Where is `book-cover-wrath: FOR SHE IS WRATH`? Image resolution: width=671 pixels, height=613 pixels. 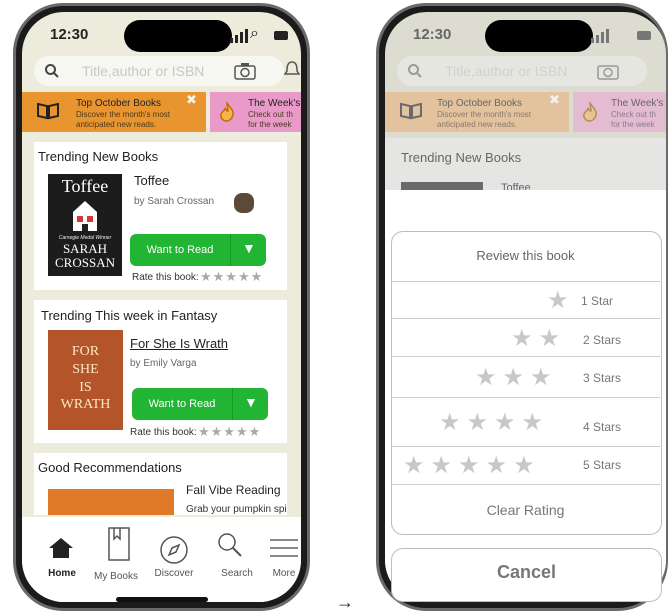
book-cover-wrath: FOR SHE IS WRATH is located at coordinates (85, 380).